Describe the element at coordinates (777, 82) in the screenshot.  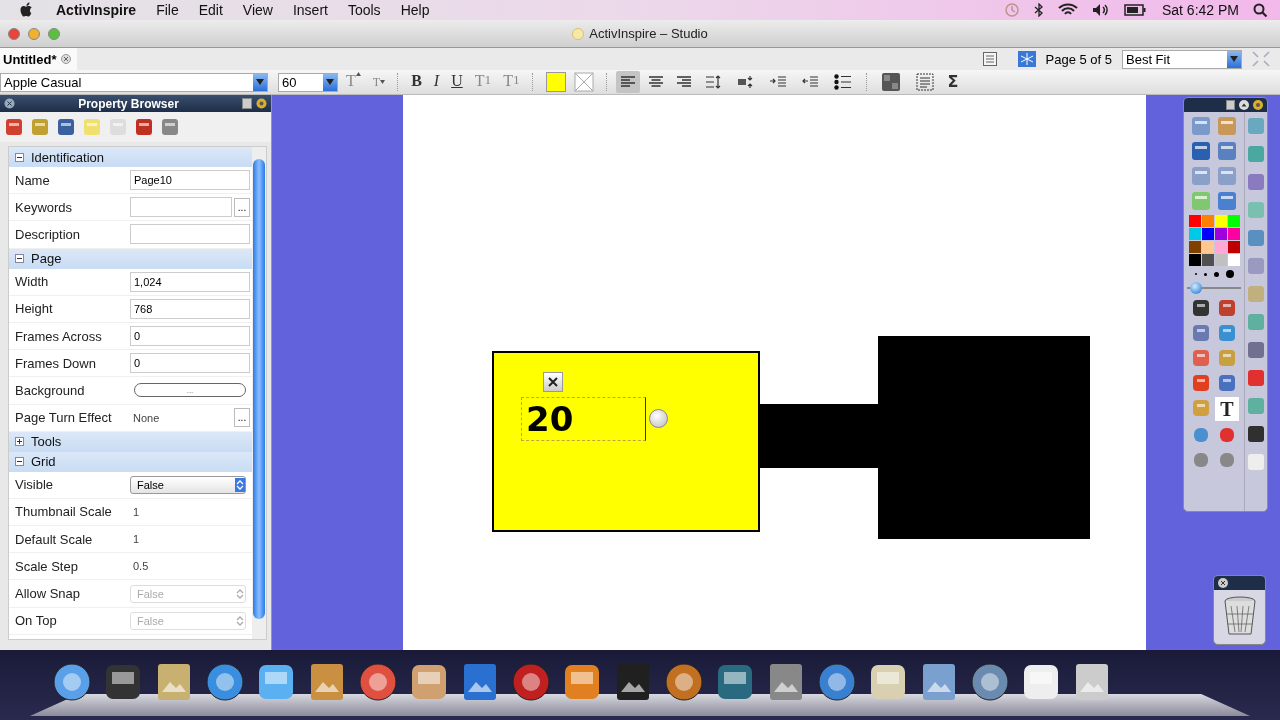
I see `indent-icon` at that location.